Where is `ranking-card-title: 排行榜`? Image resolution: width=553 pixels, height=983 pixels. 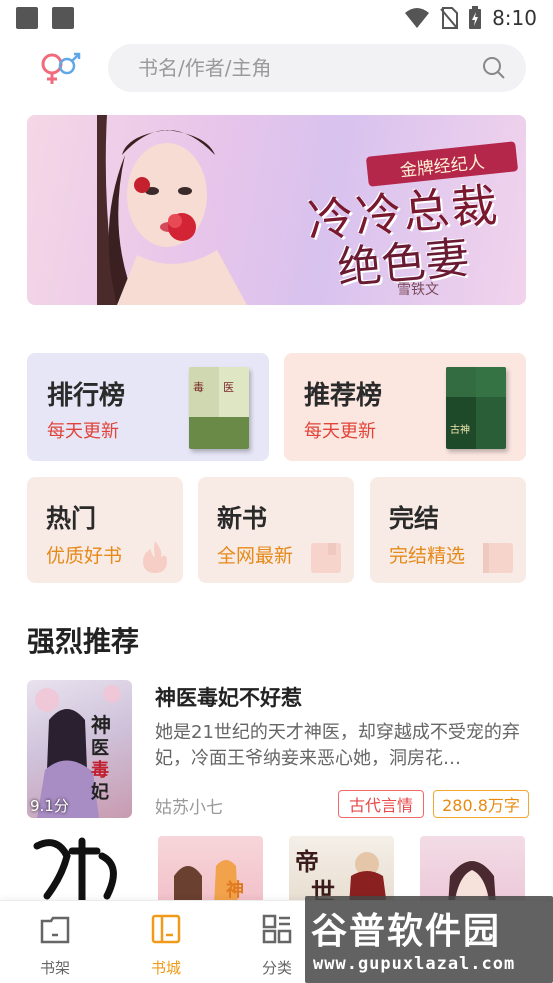 ranking-card-title: 排行榜 is located at coordinates (86, 396).